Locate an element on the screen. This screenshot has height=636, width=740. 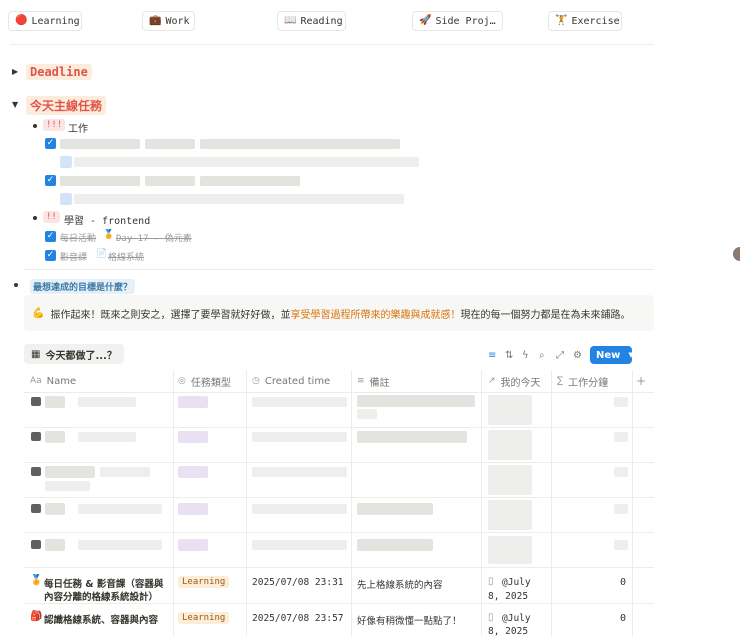
work-label: 工作 is located at coordinates (78, 129).